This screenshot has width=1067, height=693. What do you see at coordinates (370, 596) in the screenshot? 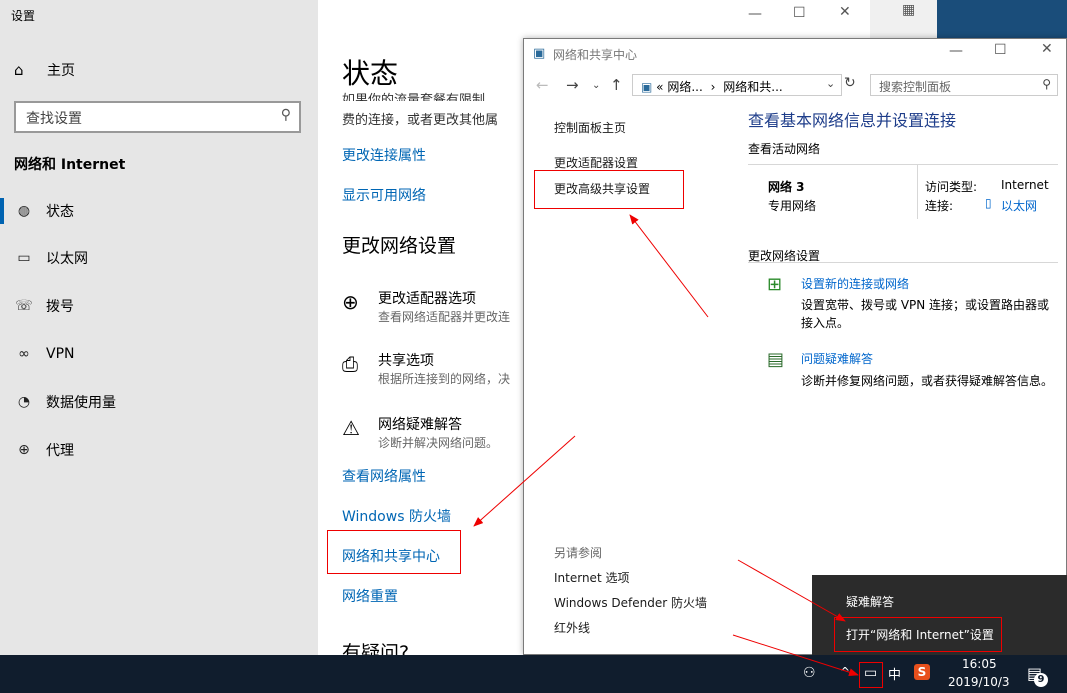
I see `network-reset-link: 网络重置` at bounding box center [370, 596].